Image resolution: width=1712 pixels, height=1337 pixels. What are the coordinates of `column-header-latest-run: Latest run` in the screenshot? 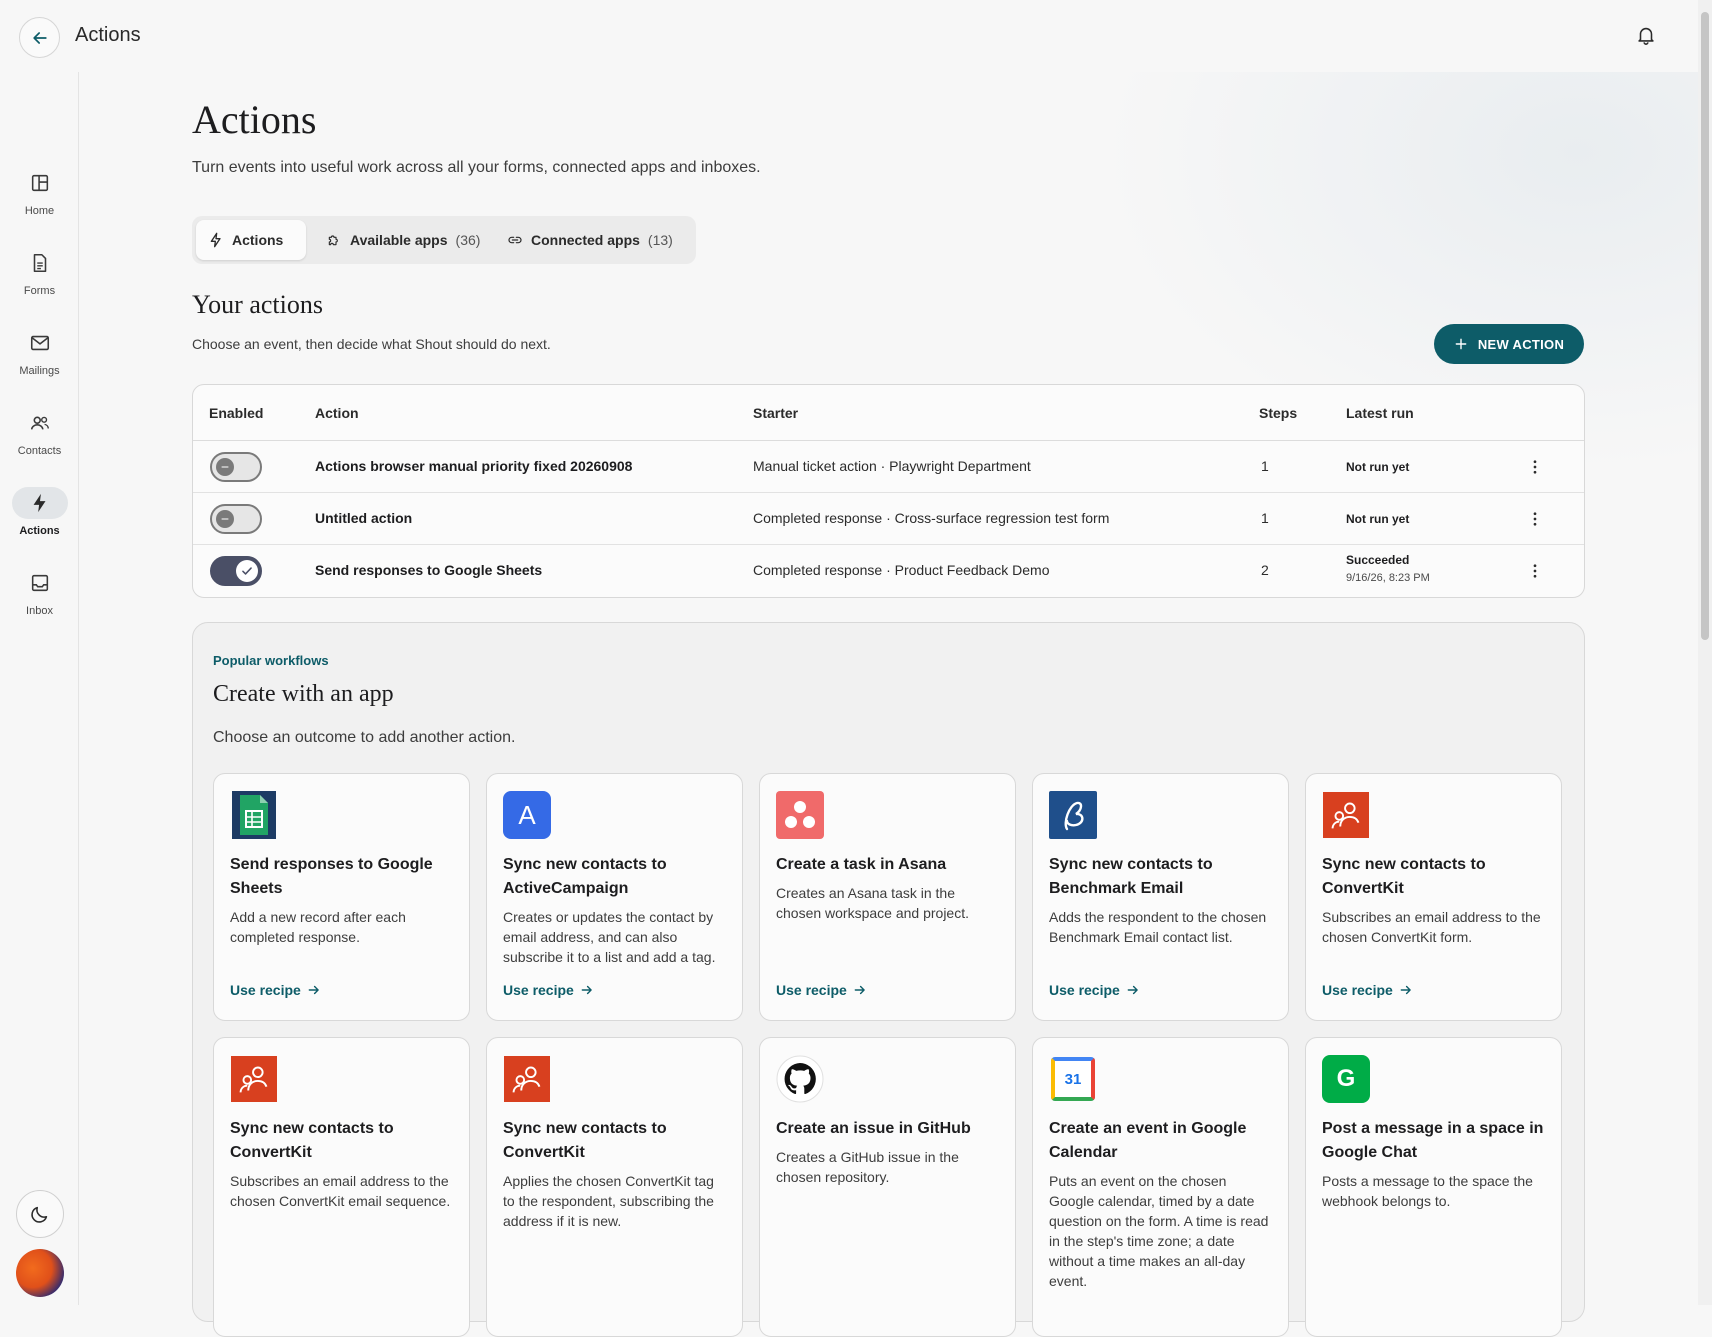 It's located at (1380, 413).